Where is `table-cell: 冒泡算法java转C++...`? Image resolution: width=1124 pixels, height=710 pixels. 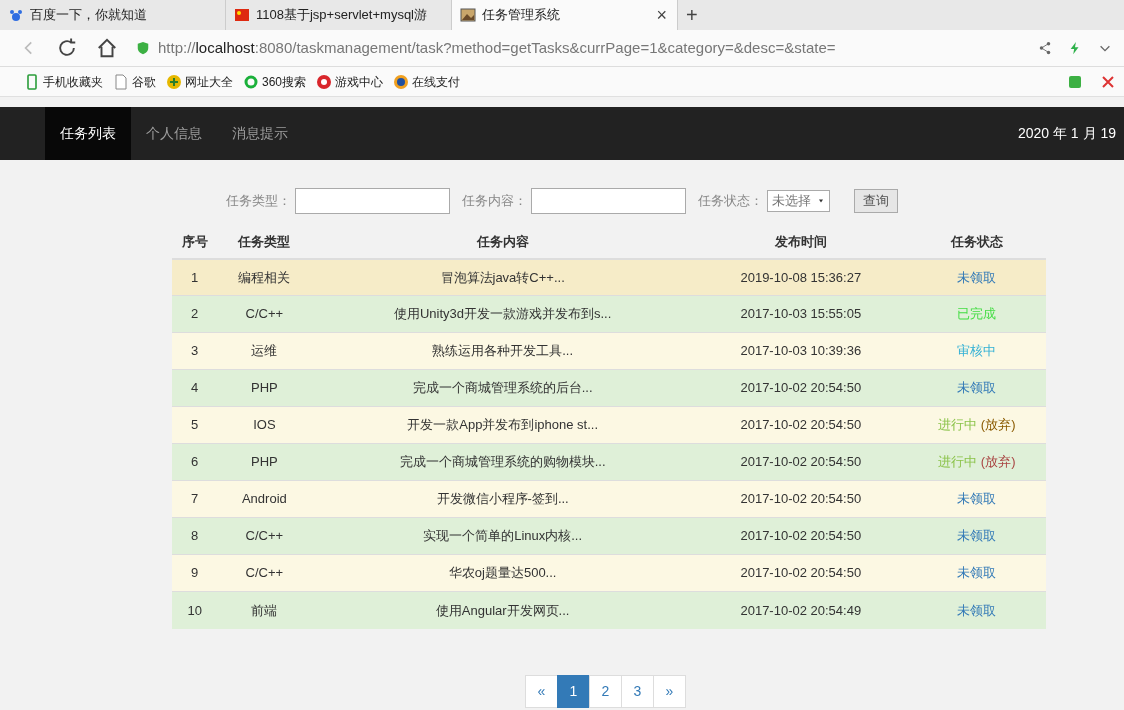 table-cell: 冒泡算法java转C++... is located at coordinates (502, 277).